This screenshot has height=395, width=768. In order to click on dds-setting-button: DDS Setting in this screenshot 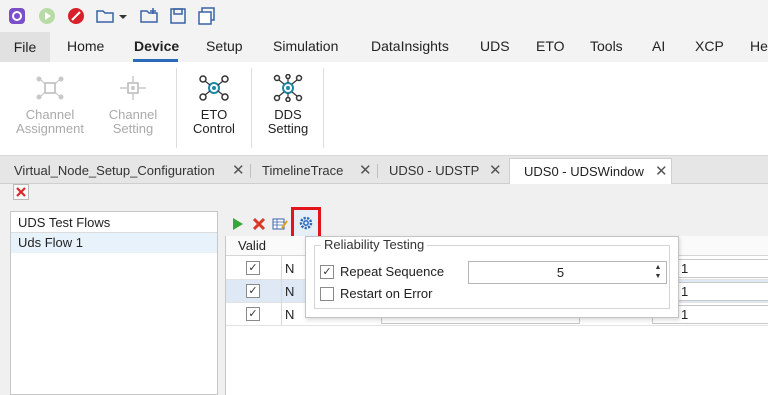, I will do `click(288, 105)`.